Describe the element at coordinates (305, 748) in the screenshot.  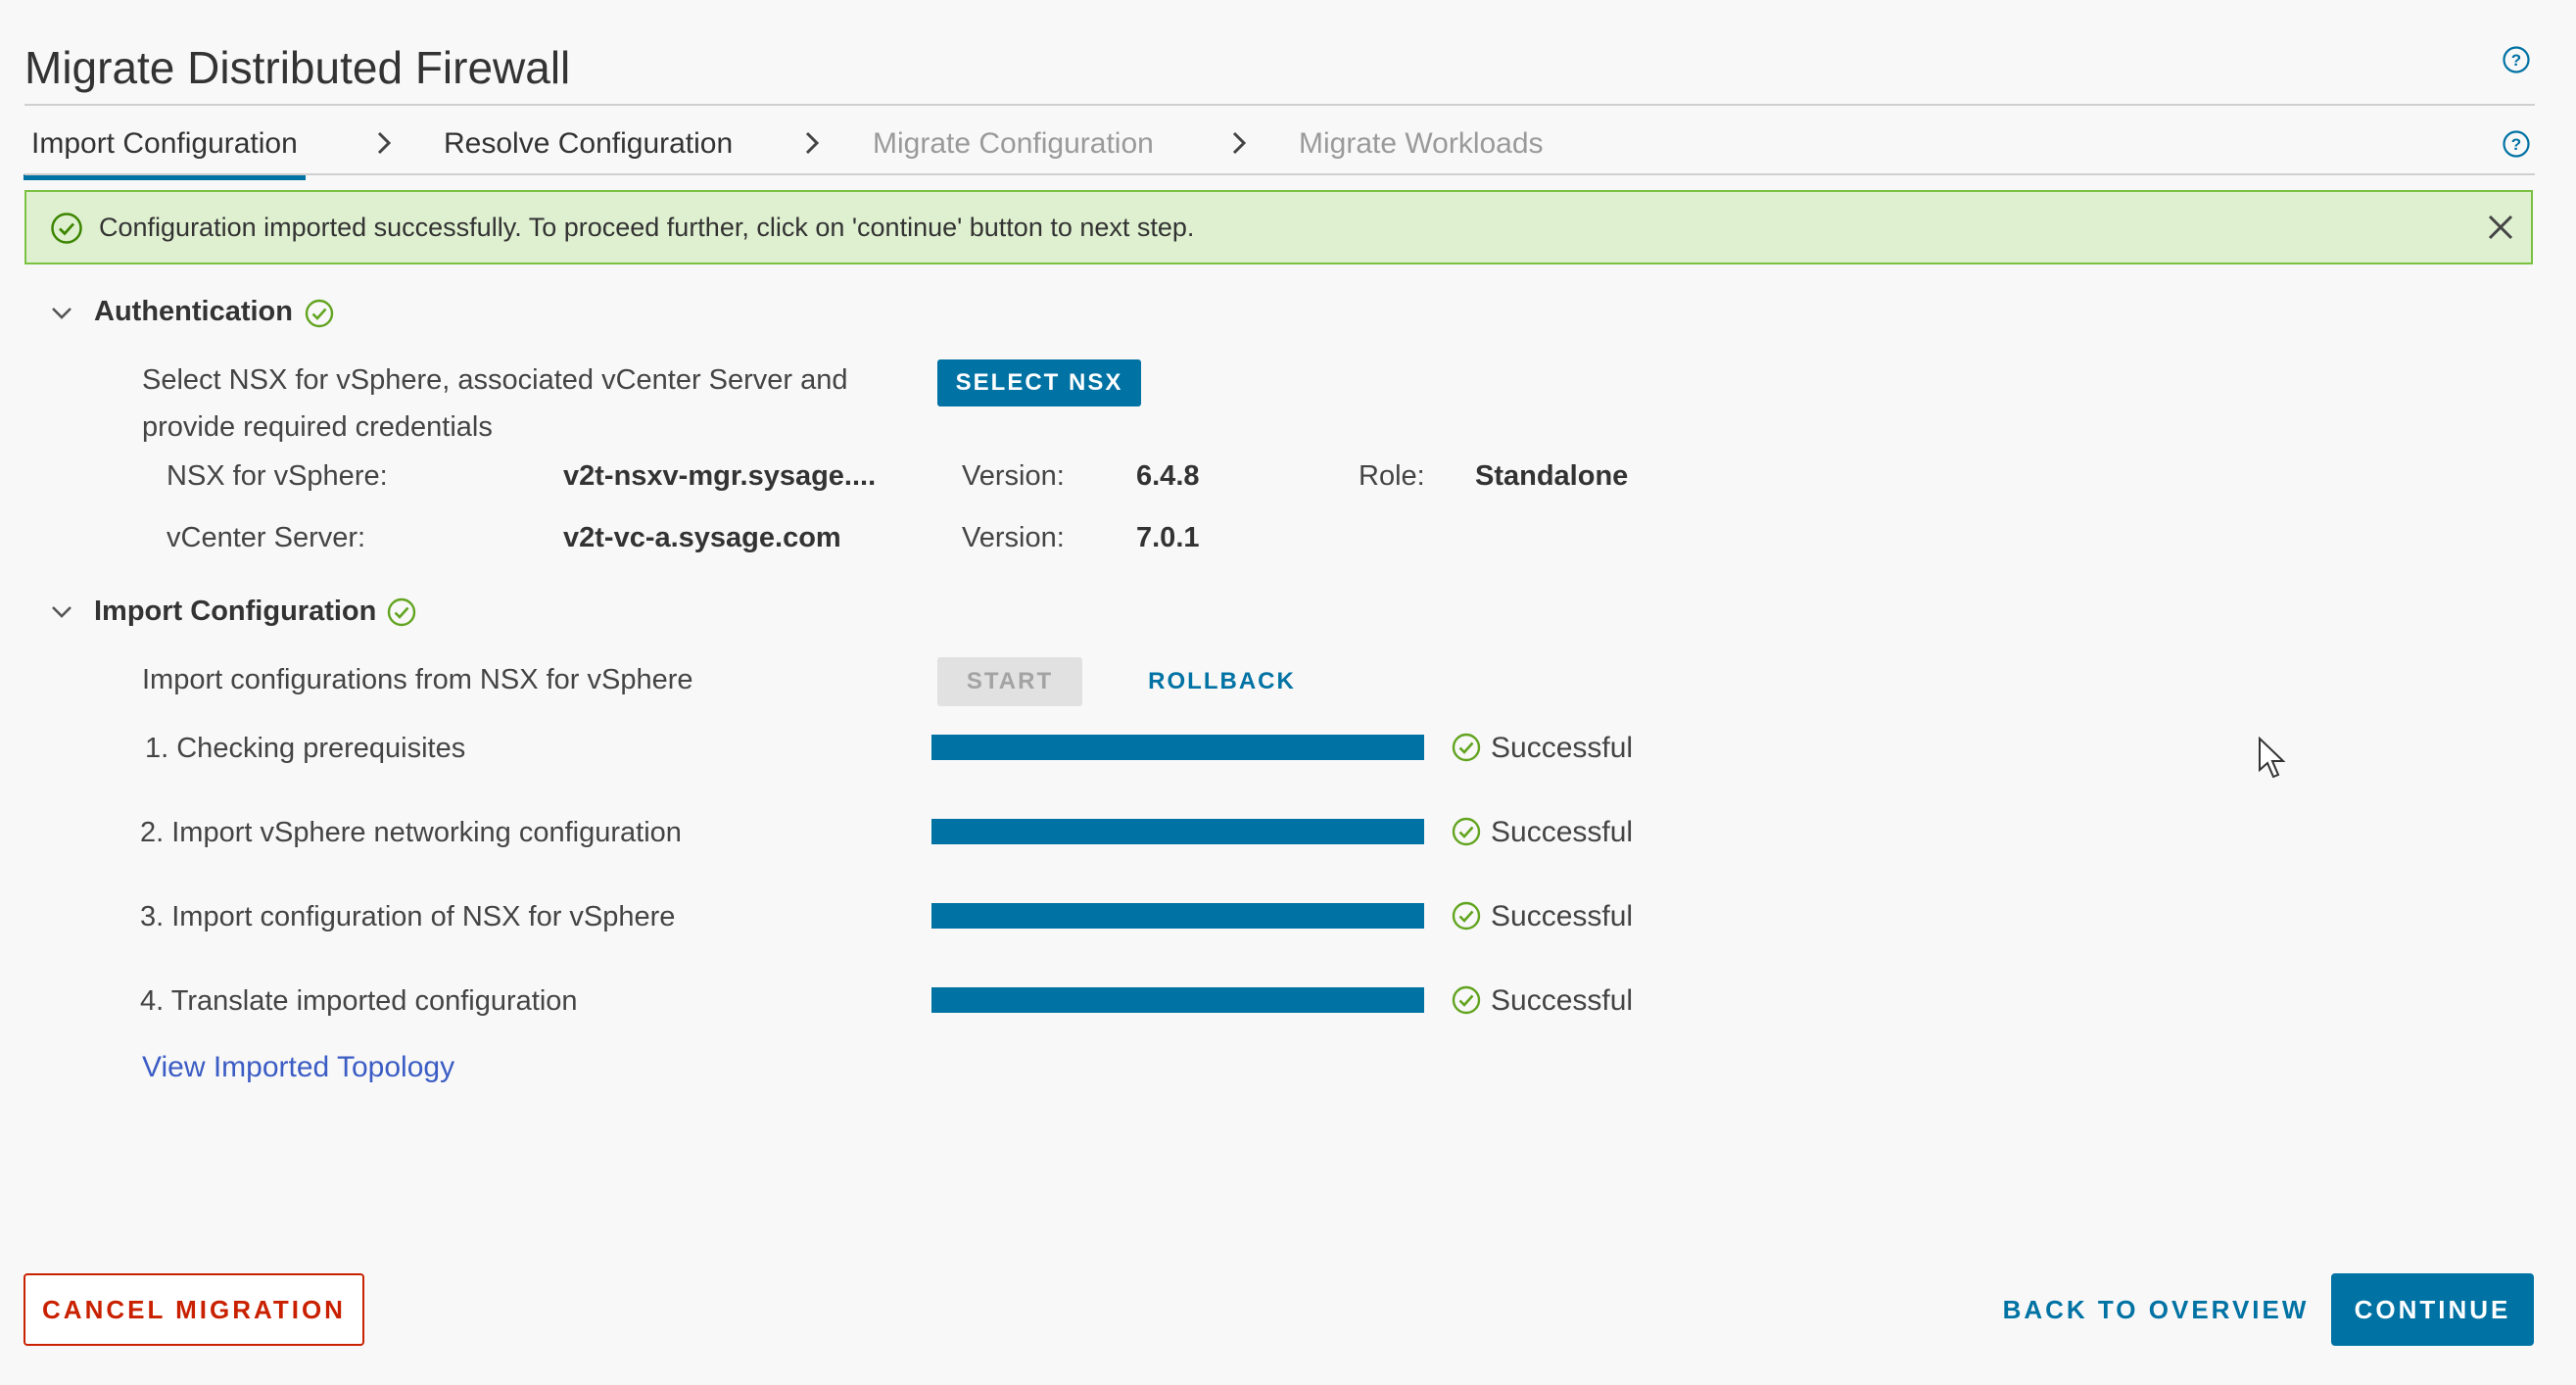
I see `step-label: 1. Checking prerequisites` at that location.